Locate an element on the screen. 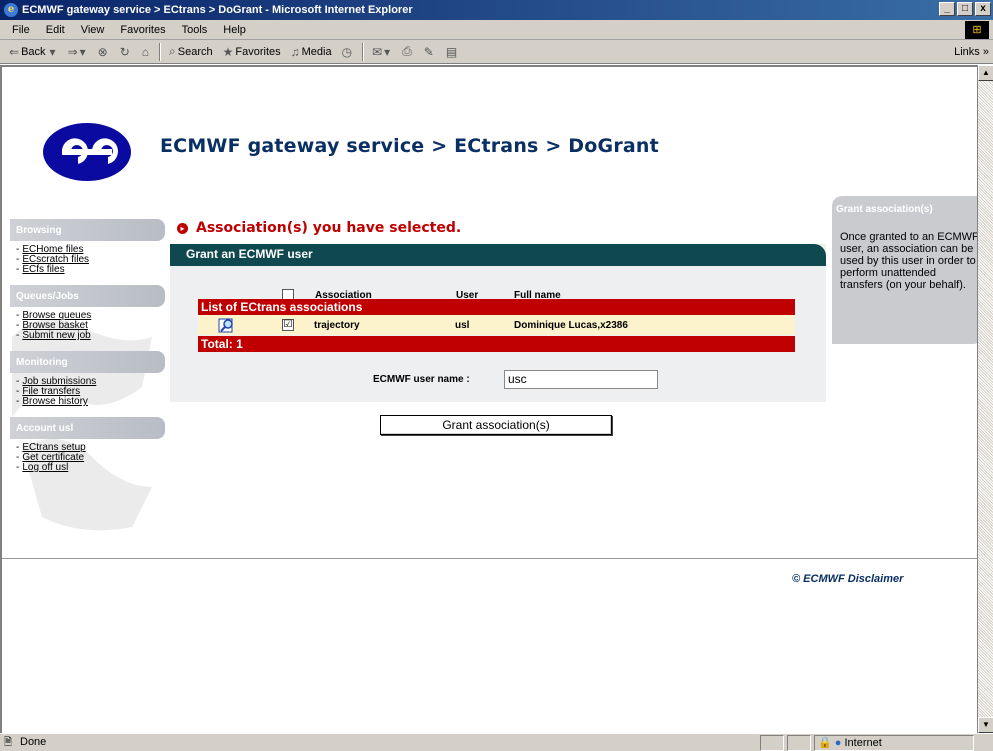 The image size is (993, 751). list-title-bar: List of ECtrans associations is located at coordinates (496, 307).